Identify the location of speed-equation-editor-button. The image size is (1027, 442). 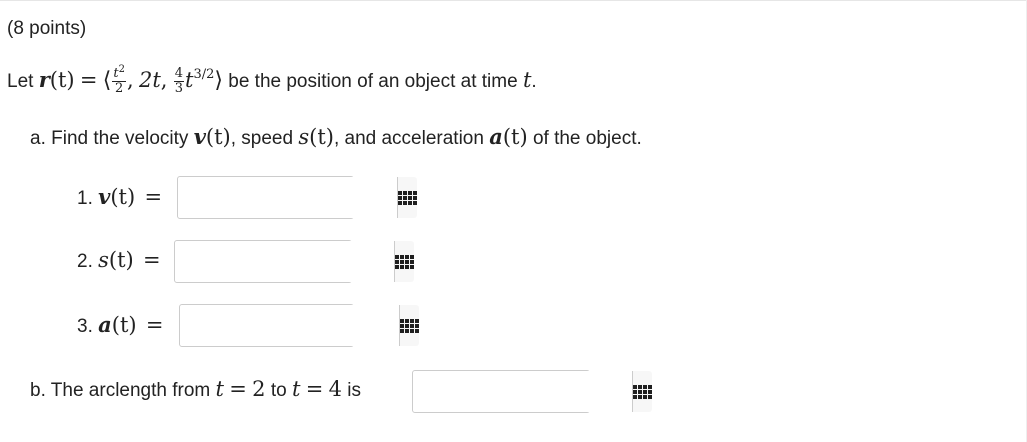
(404, 261).